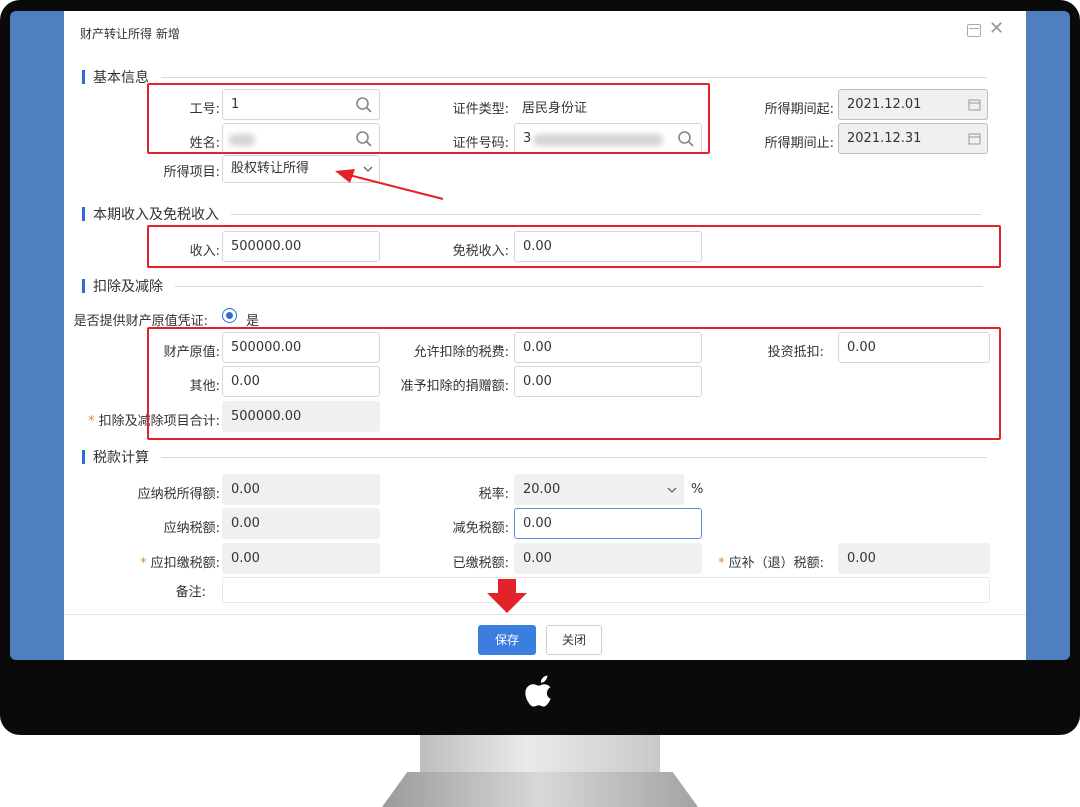 Image resolution: width=1080 pixels, height=807 pixels. What do you see at coordinates (531, 214) in the screenshot?
I see `section-income: 本期收入及免税收入` at bounding box center [531, 214].